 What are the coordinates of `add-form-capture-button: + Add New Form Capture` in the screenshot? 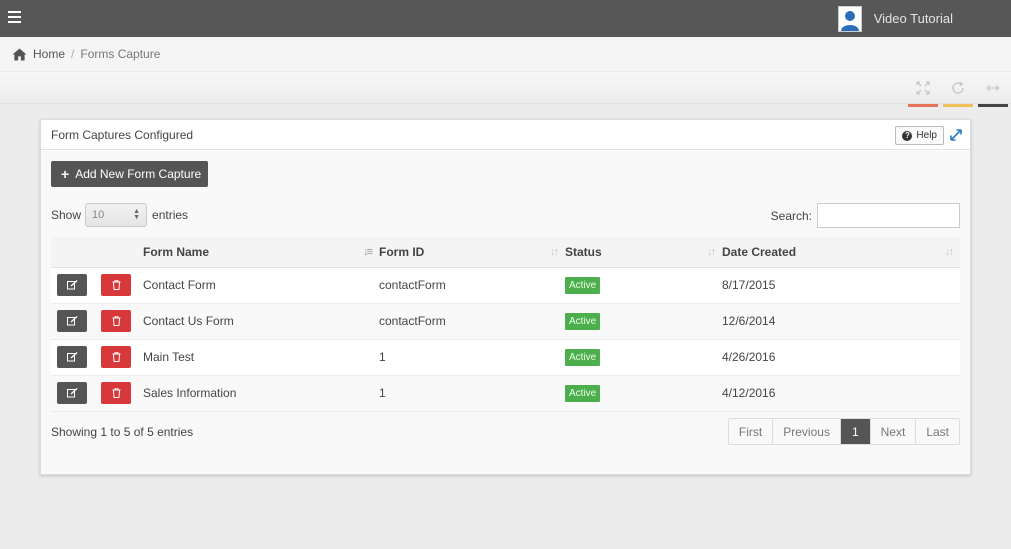 It's located at (129, 174).